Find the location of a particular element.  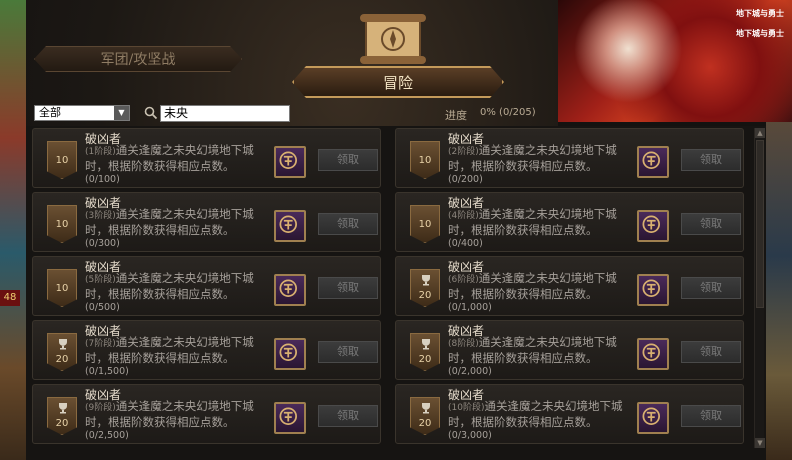

stage-label: (3阶段) is located at coordinates (100, 216).